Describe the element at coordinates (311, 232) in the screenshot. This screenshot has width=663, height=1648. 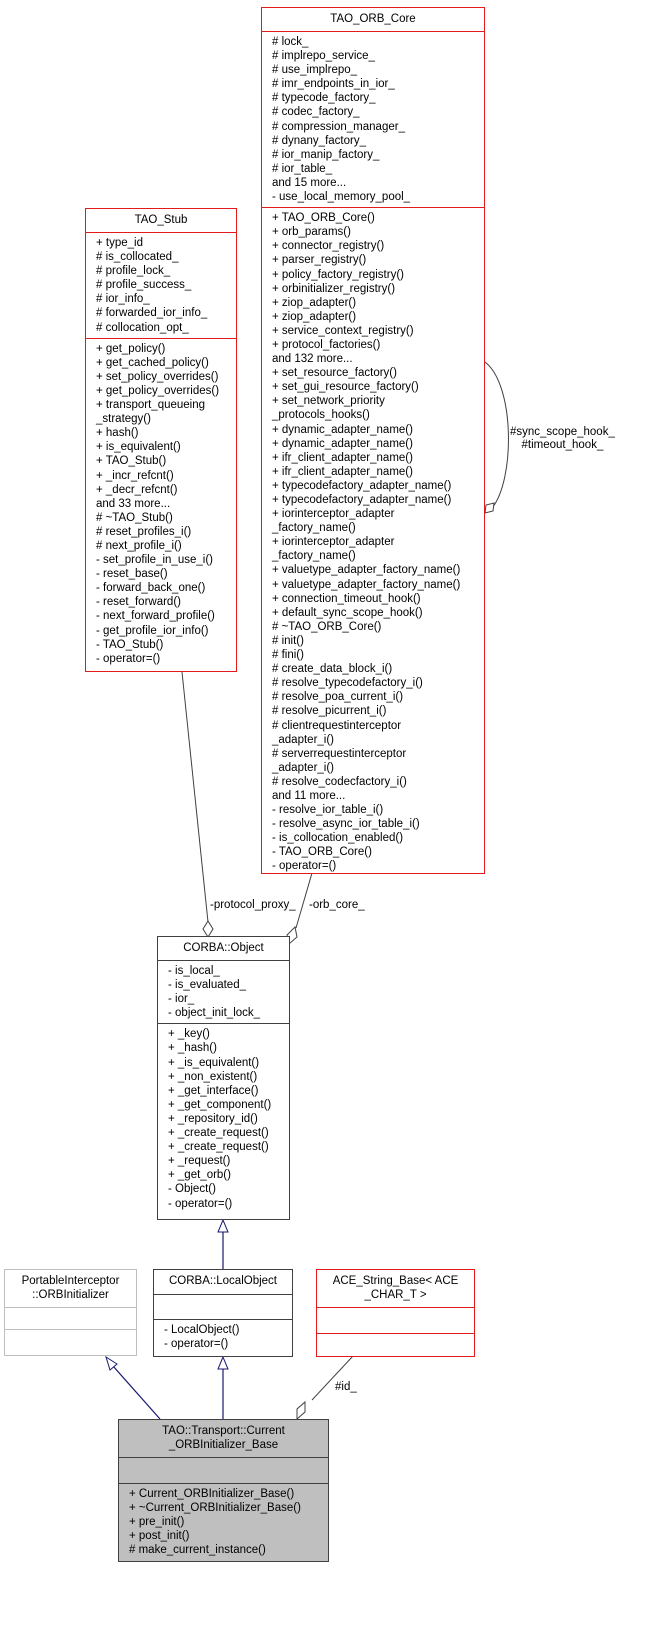
I see `member-row: + orb_params()` at that location.